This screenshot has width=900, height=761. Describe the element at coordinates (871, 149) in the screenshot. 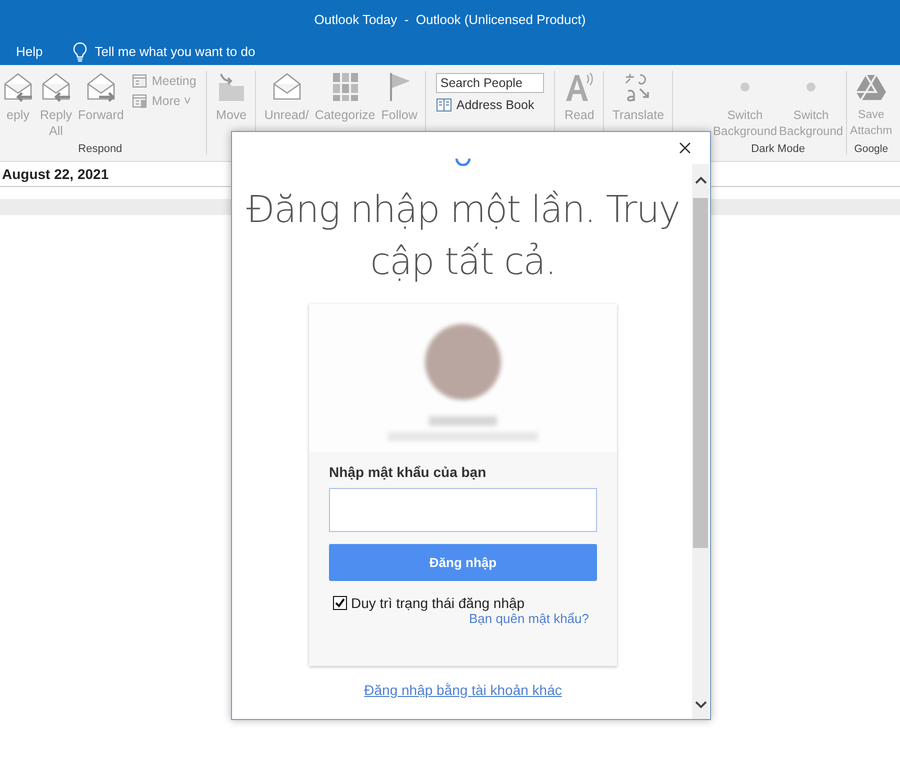

I see `ribbon-group-label: Google` at that location.